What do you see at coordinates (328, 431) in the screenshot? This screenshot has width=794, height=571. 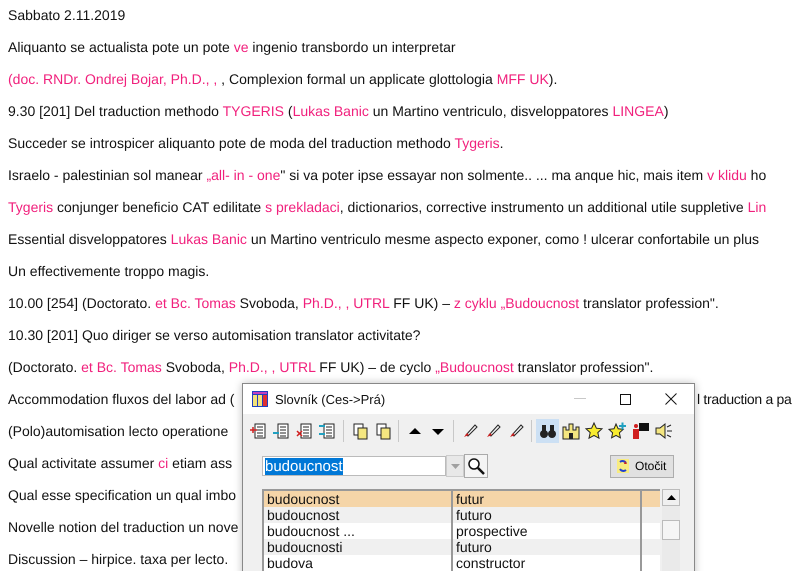 I see `document-lines-icon` at bounding box center [328, 431].